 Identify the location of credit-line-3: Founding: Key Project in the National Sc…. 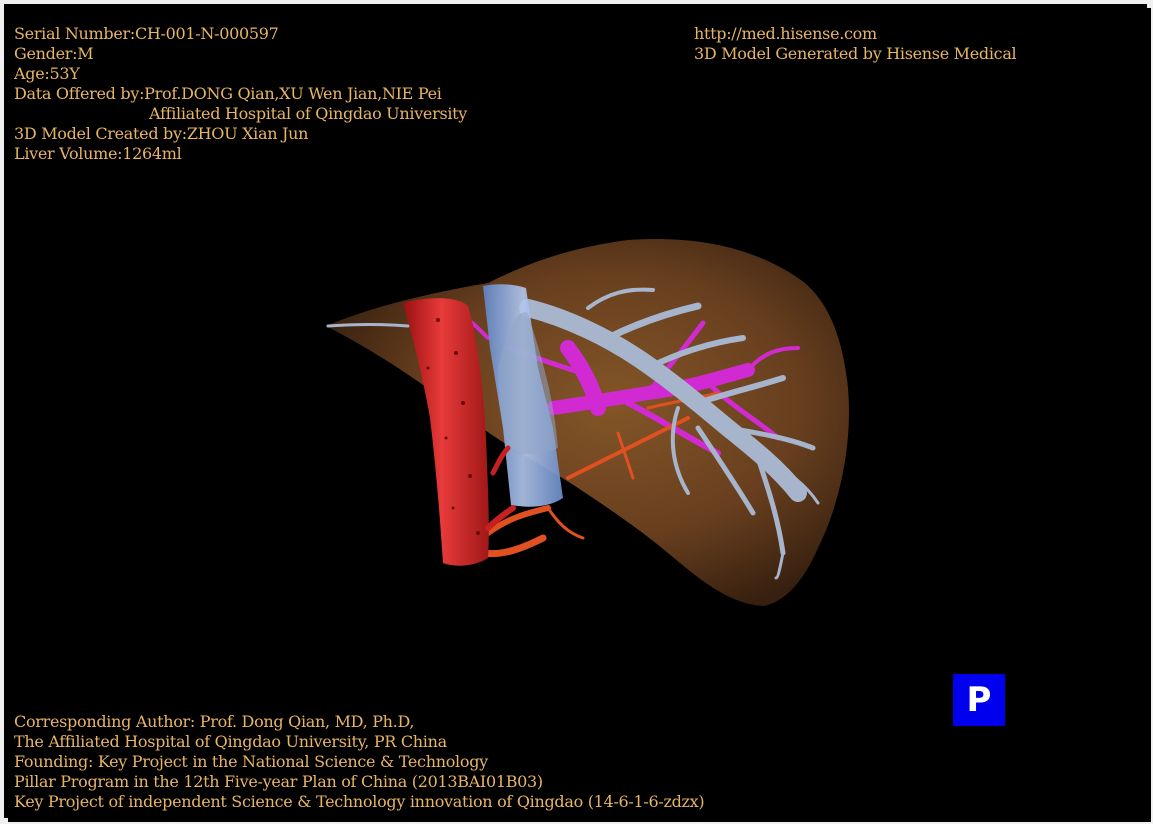
(251, 761).